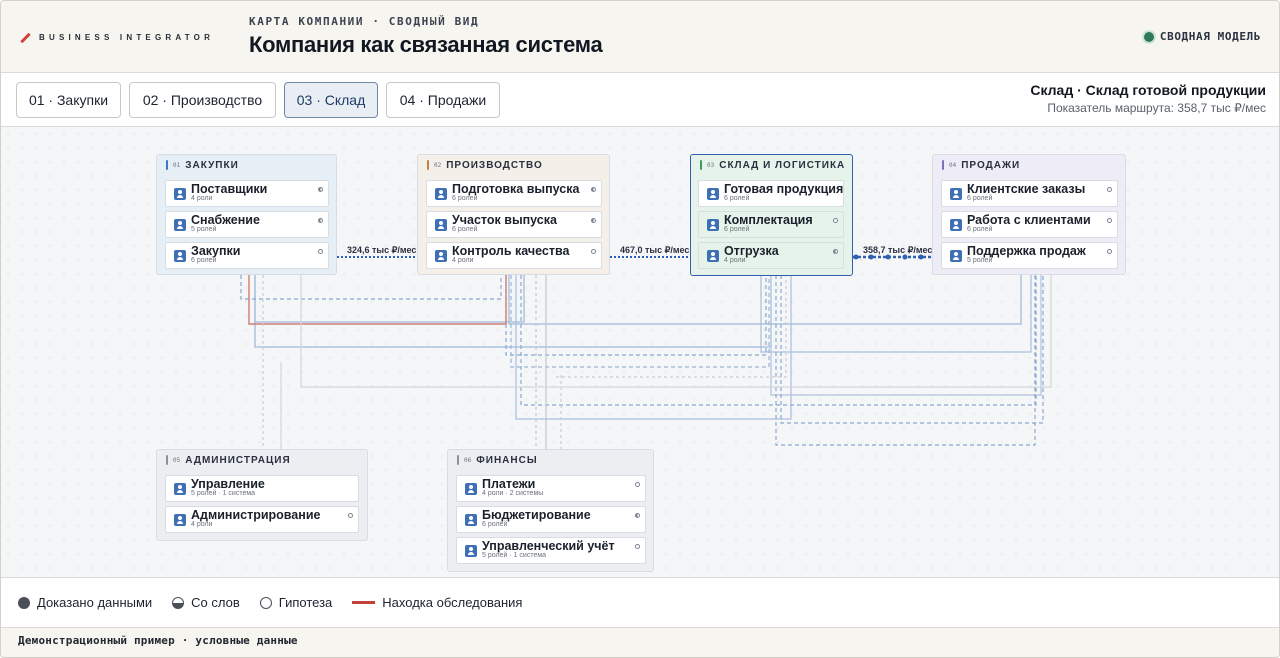 The height and width of the screenshot is (658, 1280). Describe the element at coordinates (514, 193) in the screenshot. I see `node-release-prep: Подготовка выпуска 6 ролей` at that location.